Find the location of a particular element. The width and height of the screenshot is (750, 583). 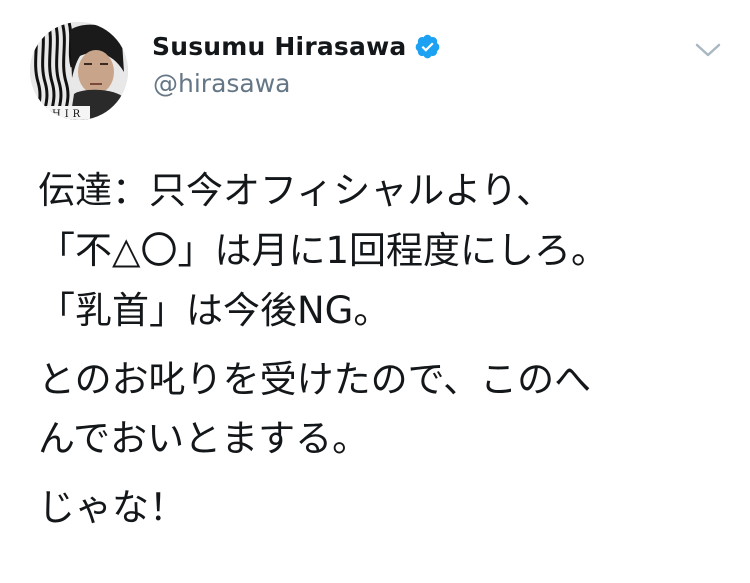

avatar: HIR is located at coordinates (79, 71).